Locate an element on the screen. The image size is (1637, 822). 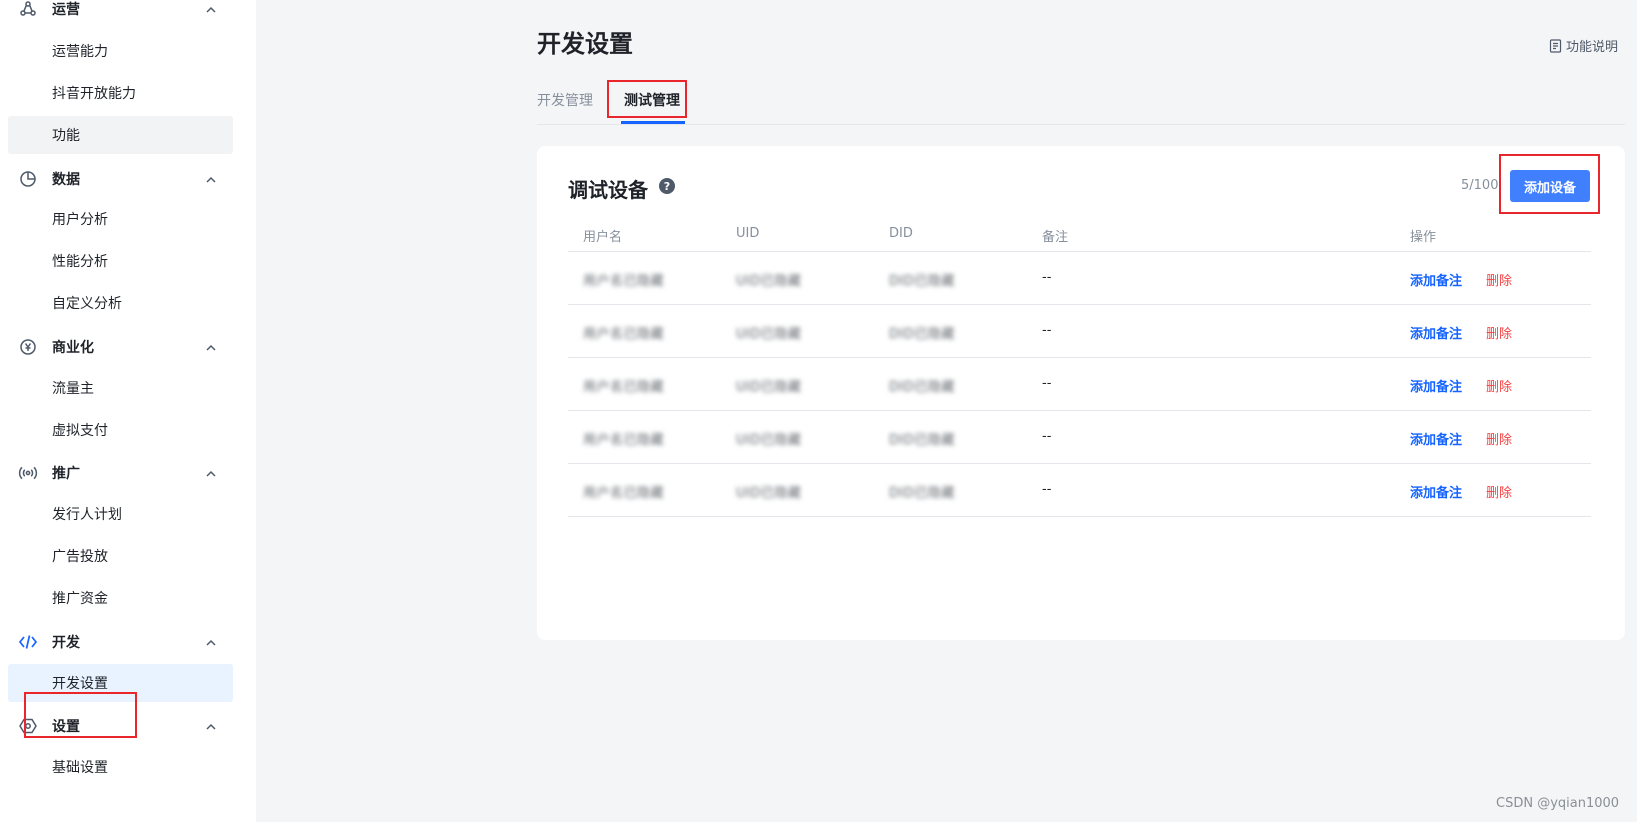
sidebar-item-label: 性能分析 is located at coordinates (80, 262).